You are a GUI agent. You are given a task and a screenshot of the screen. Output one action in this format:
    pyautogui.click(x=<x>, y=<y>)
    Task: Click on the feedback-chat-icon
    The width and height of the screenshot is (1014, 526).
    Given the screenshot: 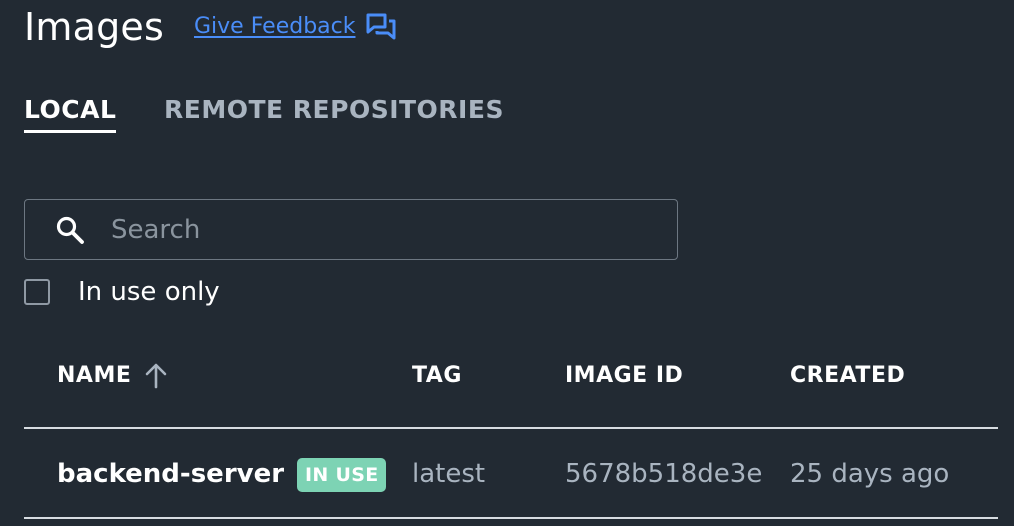 What is the action you would take?
    pyautogui.click(x=381, y=27)
    